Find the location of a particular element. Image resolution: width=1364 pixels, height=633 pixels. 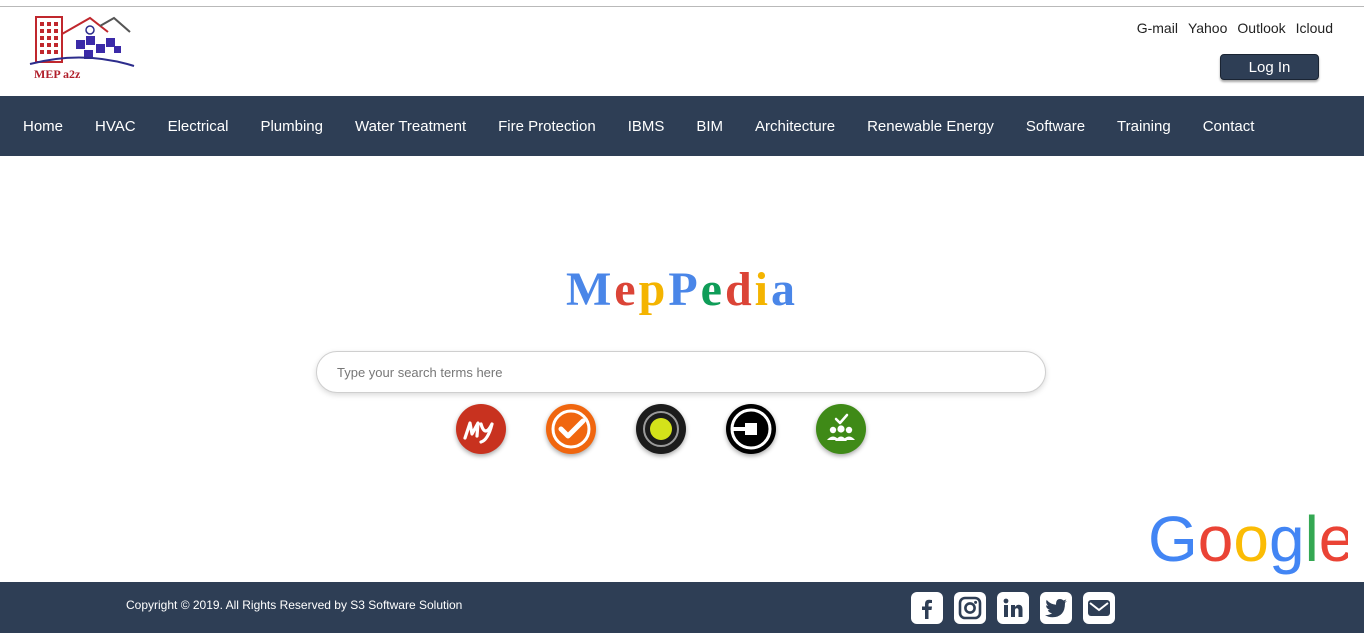

ola-app-icon is located at coordinates (661, 429).